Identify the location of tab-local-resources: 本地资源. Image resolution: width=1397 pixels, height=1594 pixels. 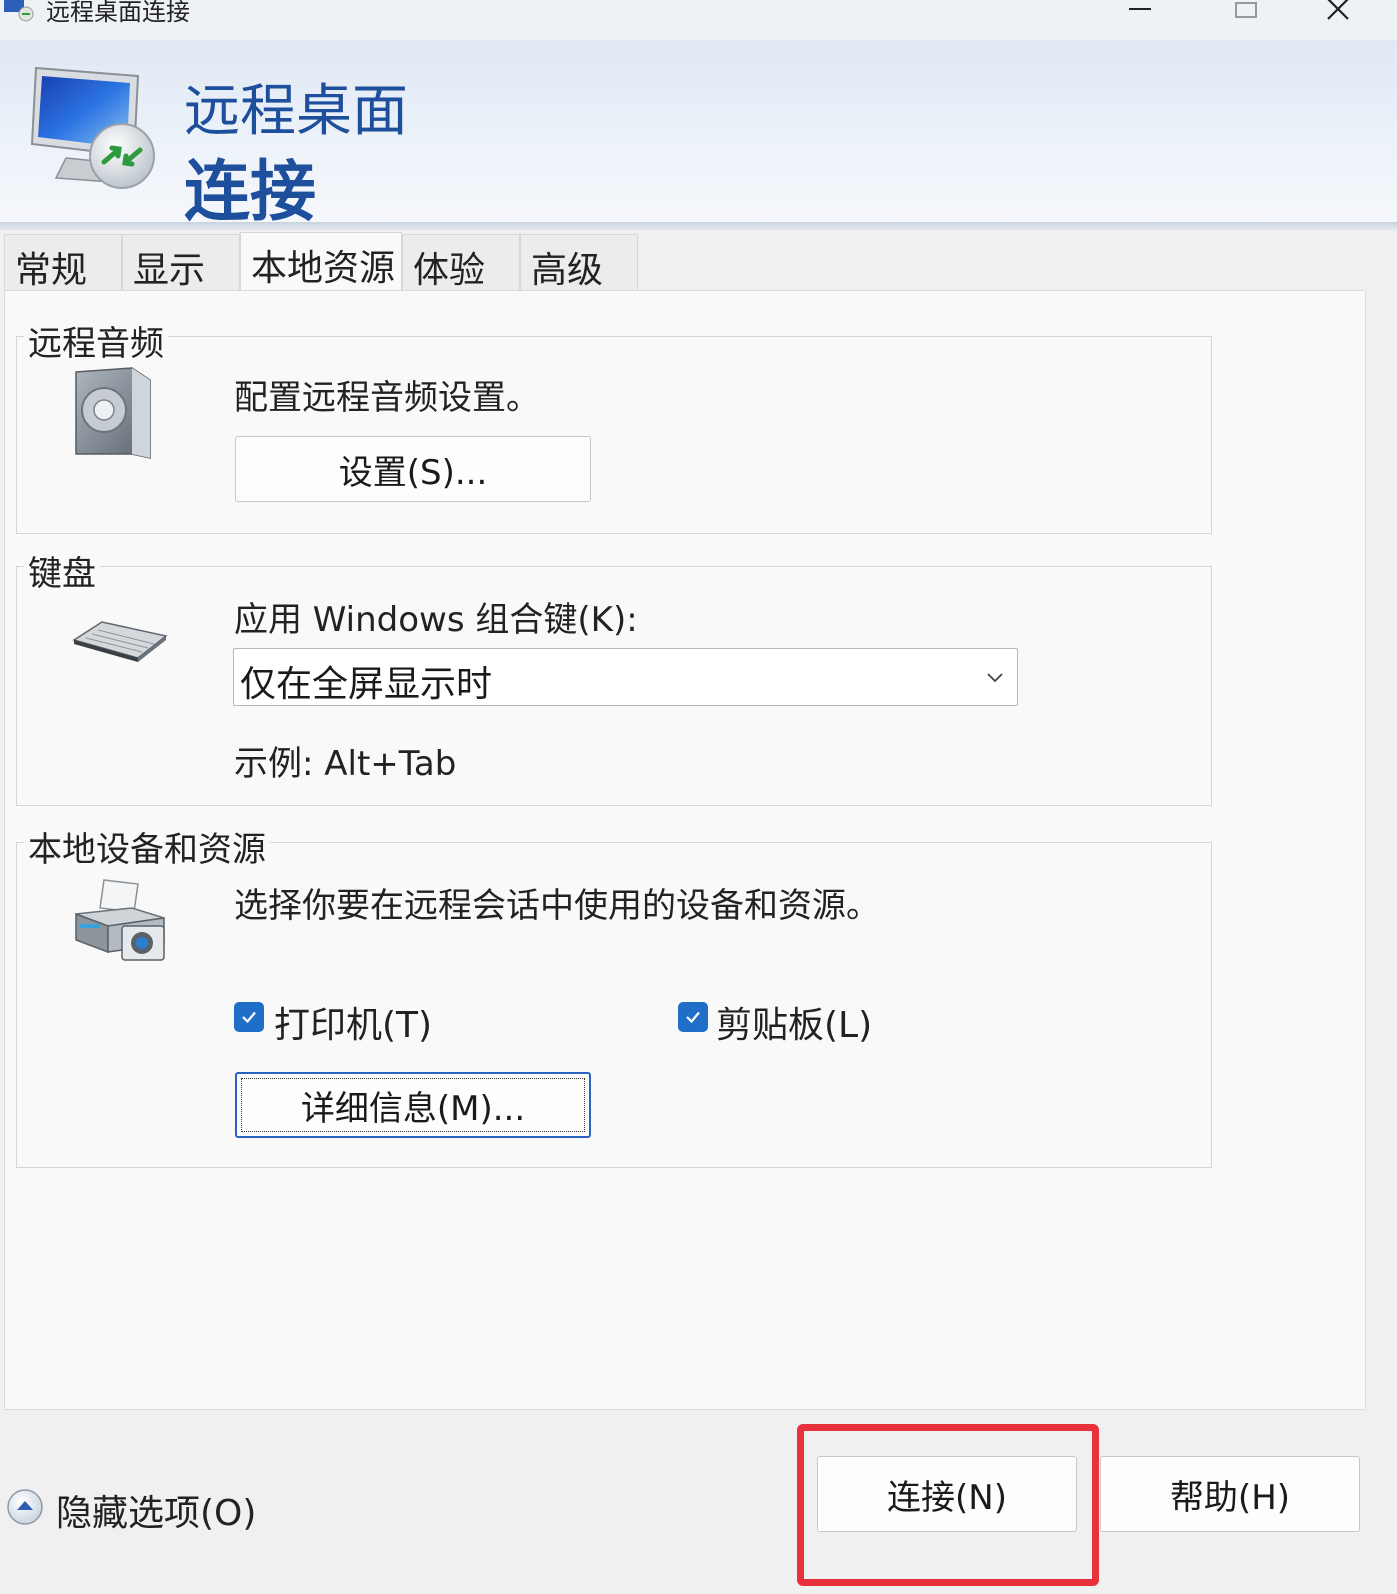
(321, 262).